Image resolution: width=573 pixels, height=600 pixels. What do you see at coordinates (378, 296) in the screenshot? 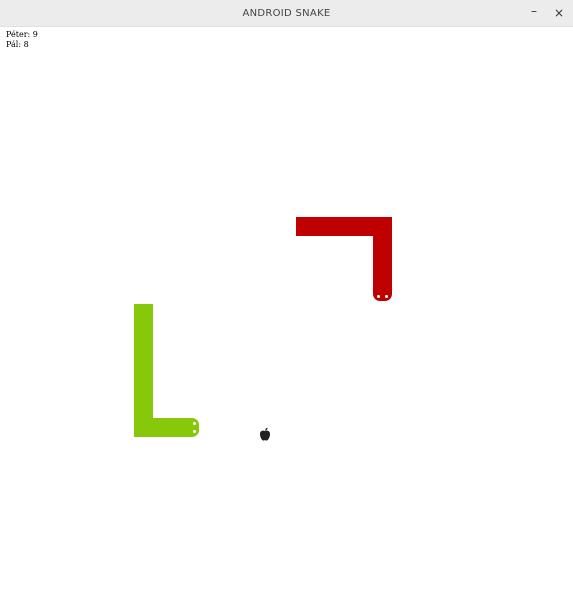
I see `snake-red-eye-left` at bounding box center [378, 296].